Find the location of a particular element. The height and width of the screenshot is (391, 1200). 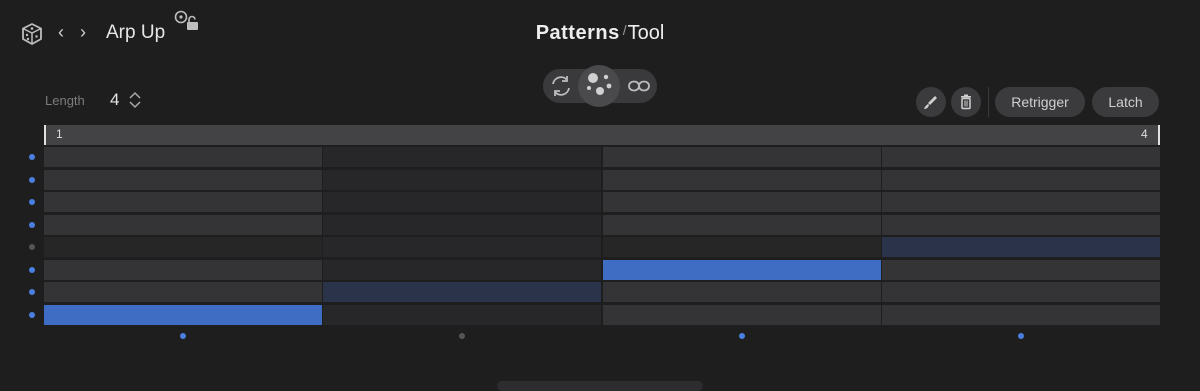

brush-icon is located at coordinates (930, 102).